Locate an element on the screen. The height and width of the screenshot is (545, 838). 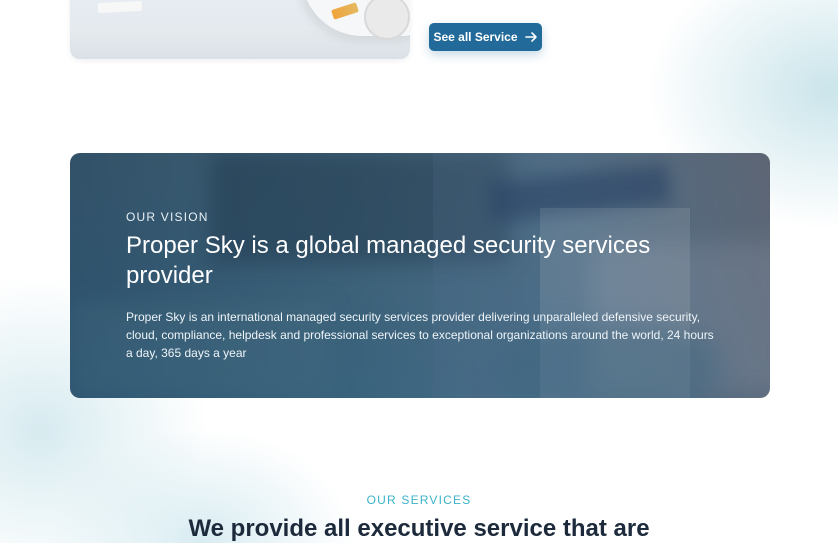
see-all-service-button: See all Service is located at coordinates (485, 37).